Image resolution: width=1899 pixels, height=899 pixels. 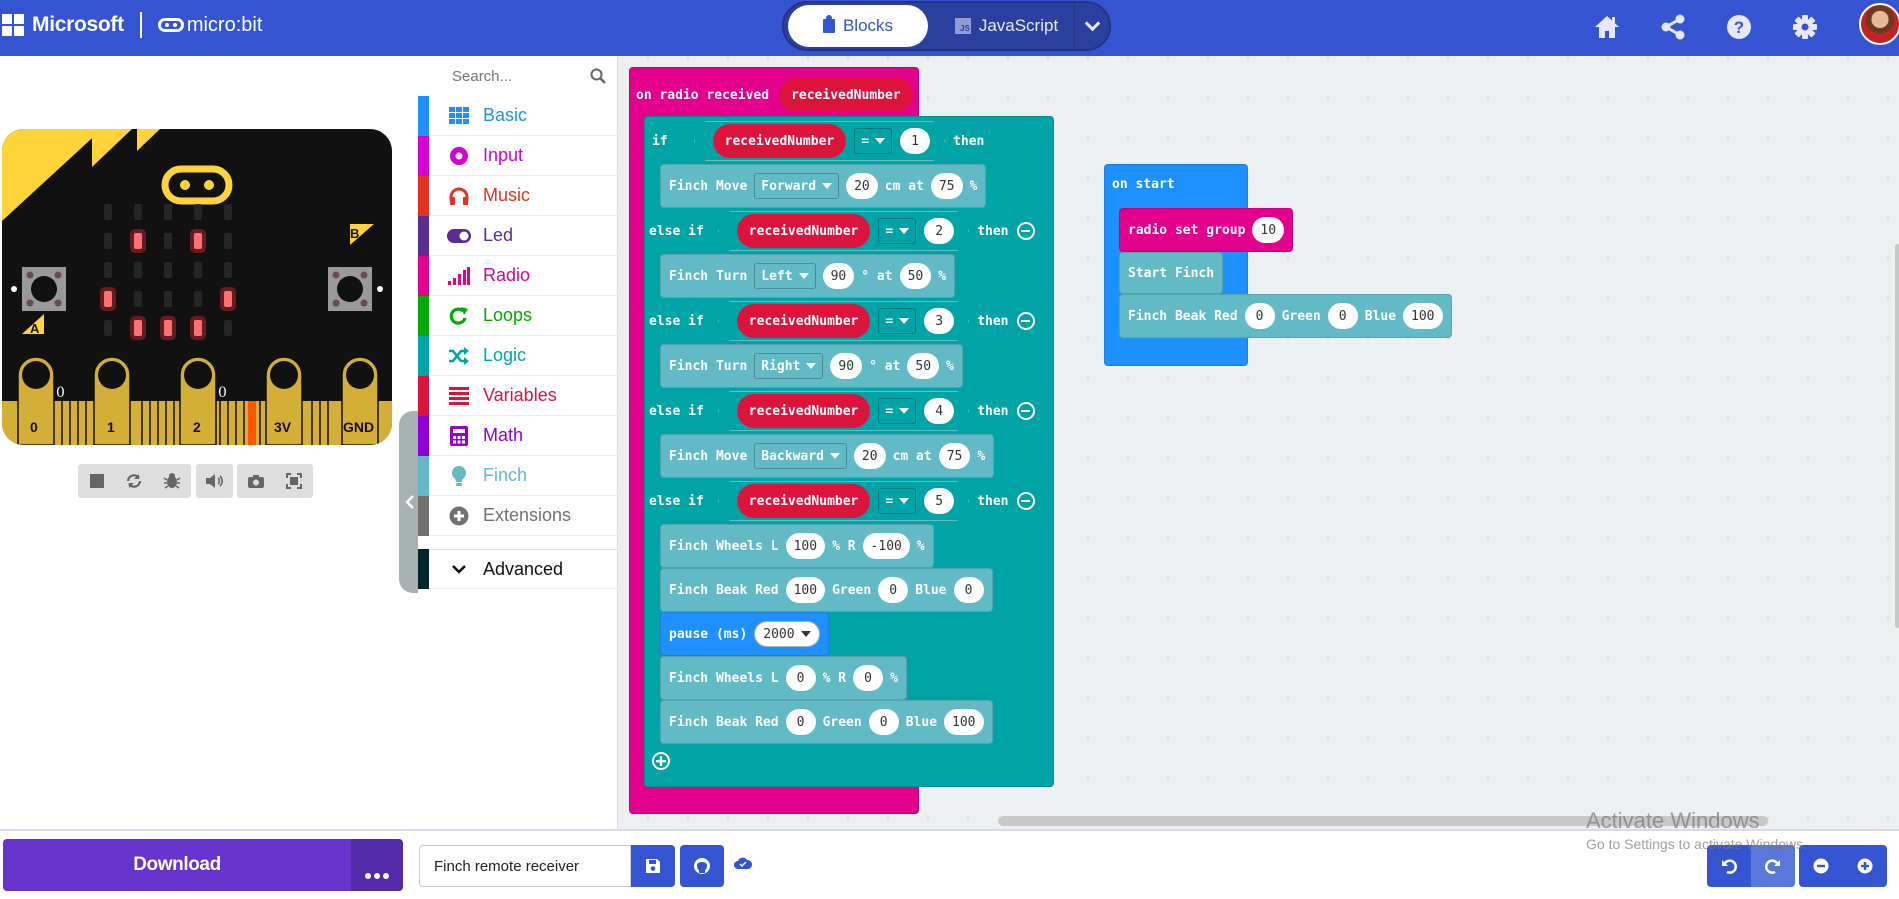 What do you see at coordinates (868, 678) in the screenshot?
I see `right-wheel-input: 0` at bounding box center [868, 678].